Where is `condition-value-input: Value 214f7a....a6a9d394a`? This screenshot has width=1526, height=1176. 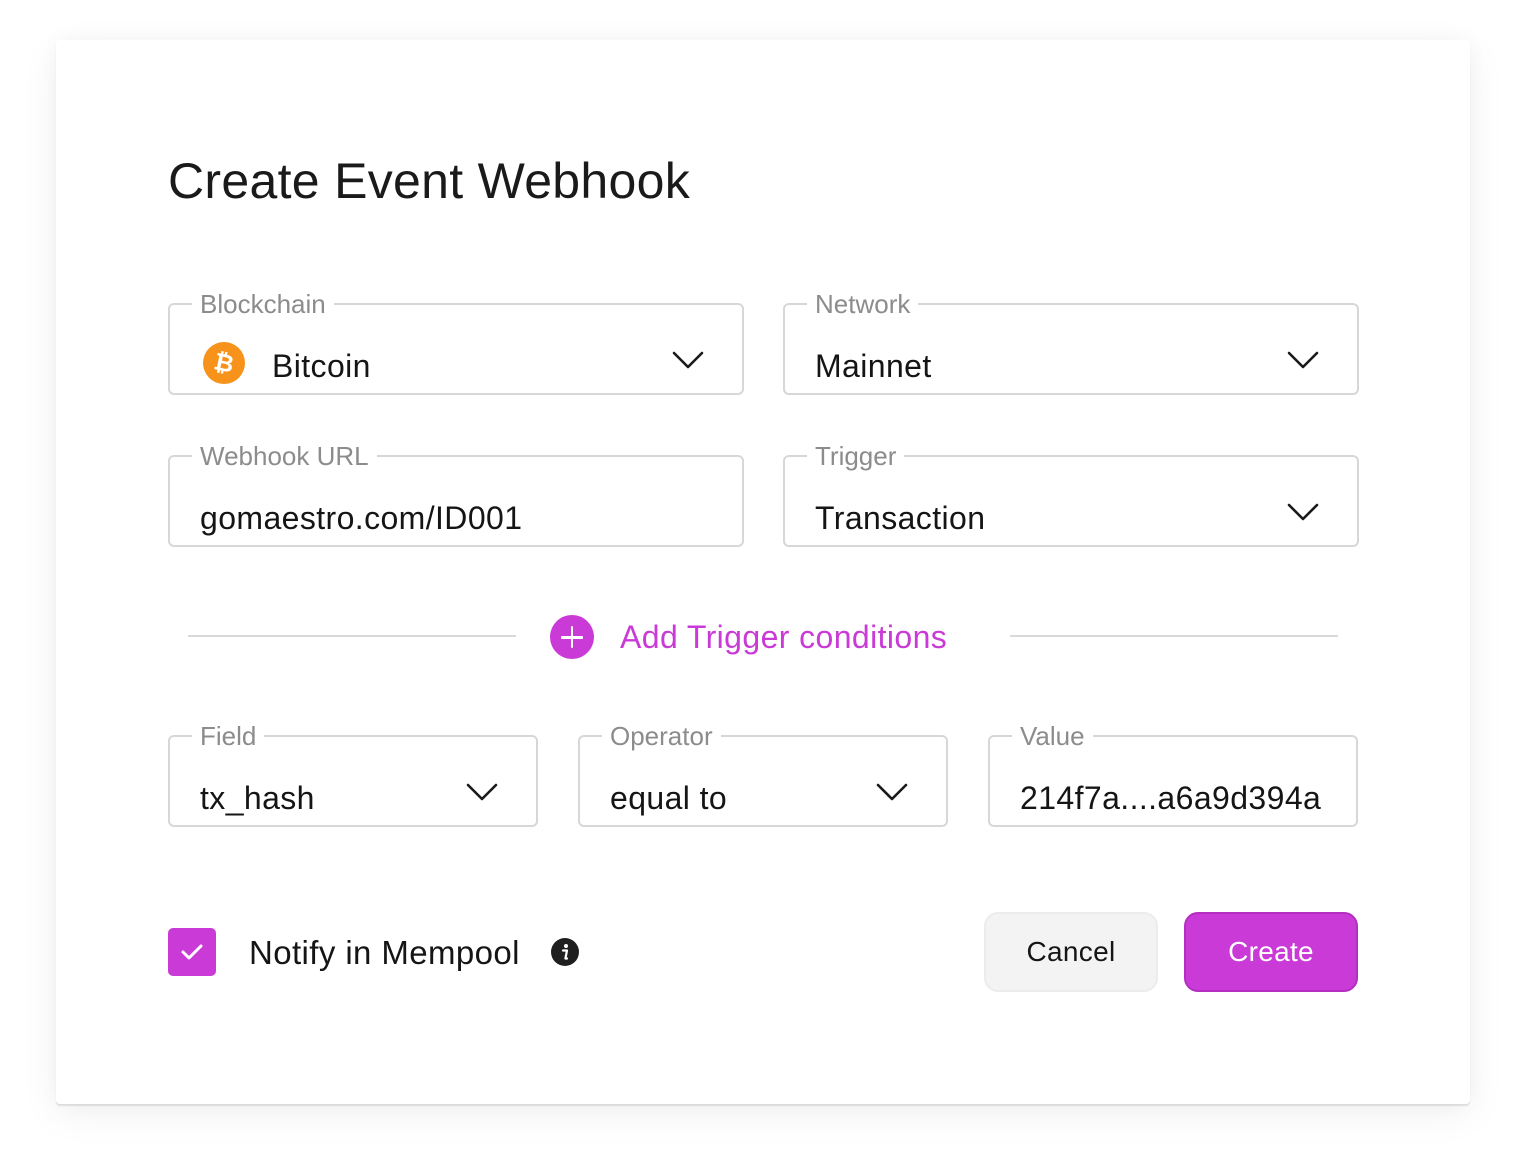
condition-value-input: Value 214f7a....a6a9d394a is located at coordinates (1173, 775).